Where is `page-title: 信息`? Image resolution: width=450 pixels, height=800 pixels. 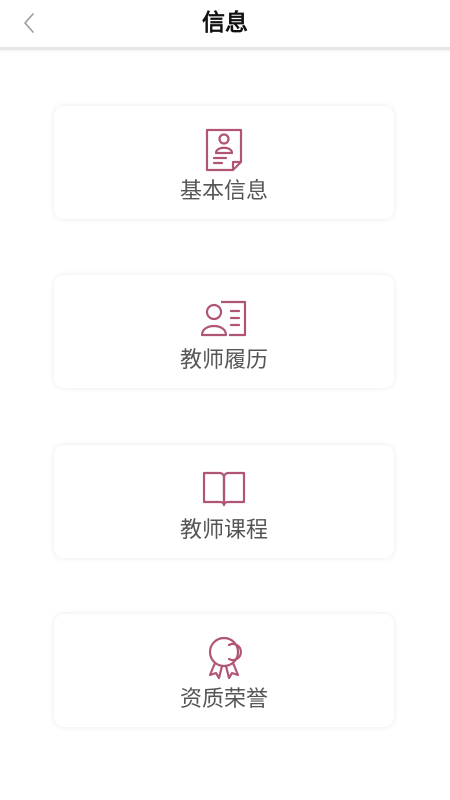 page-title: 信息 is located at coordinates (225, 23).